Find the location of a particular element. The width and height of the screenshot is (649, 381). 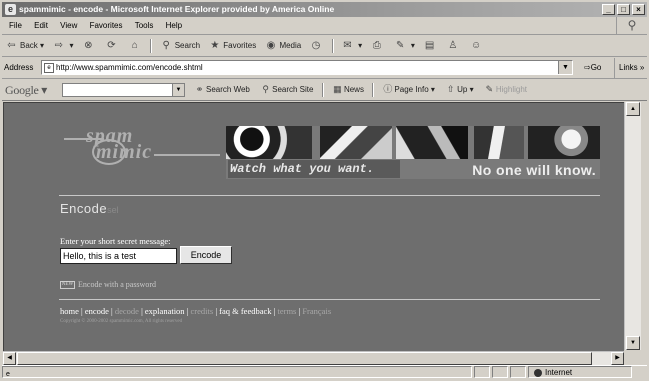

scroll-down-arrow-icon: ▼ is located at coordinates (633, 343).